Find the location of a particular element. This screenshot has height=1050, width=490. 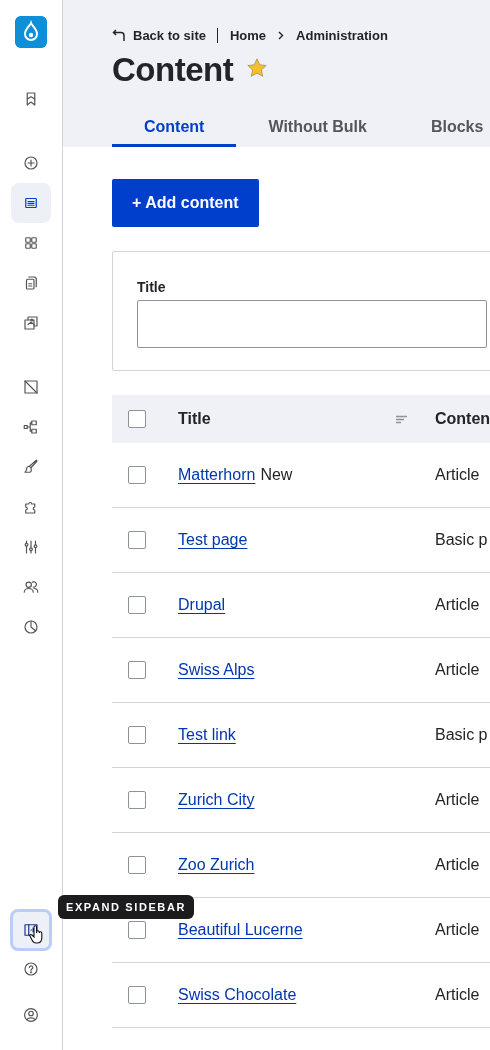

plus-circle-icon is located at coordinates (31, 163).